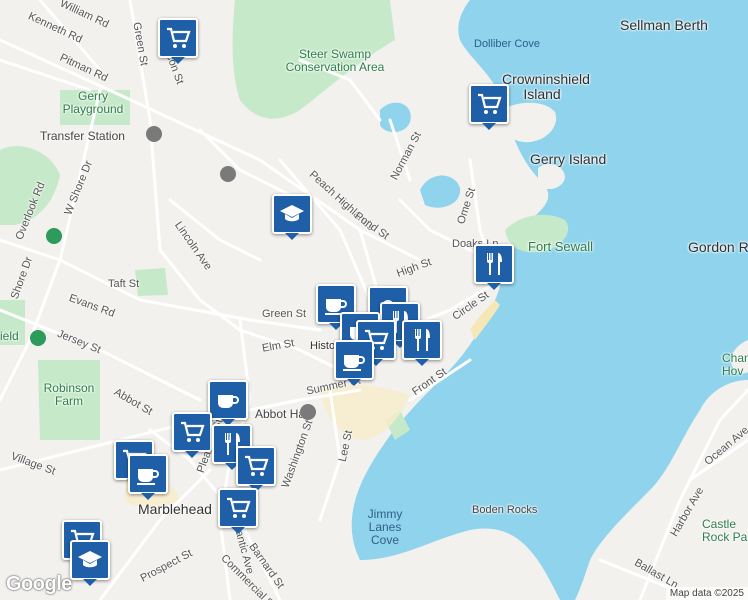 The width and height of the screenshot is (748, 600). Describe the element at coordinates (308, 412) in the screenshot. I see `museum-icon` at that location.